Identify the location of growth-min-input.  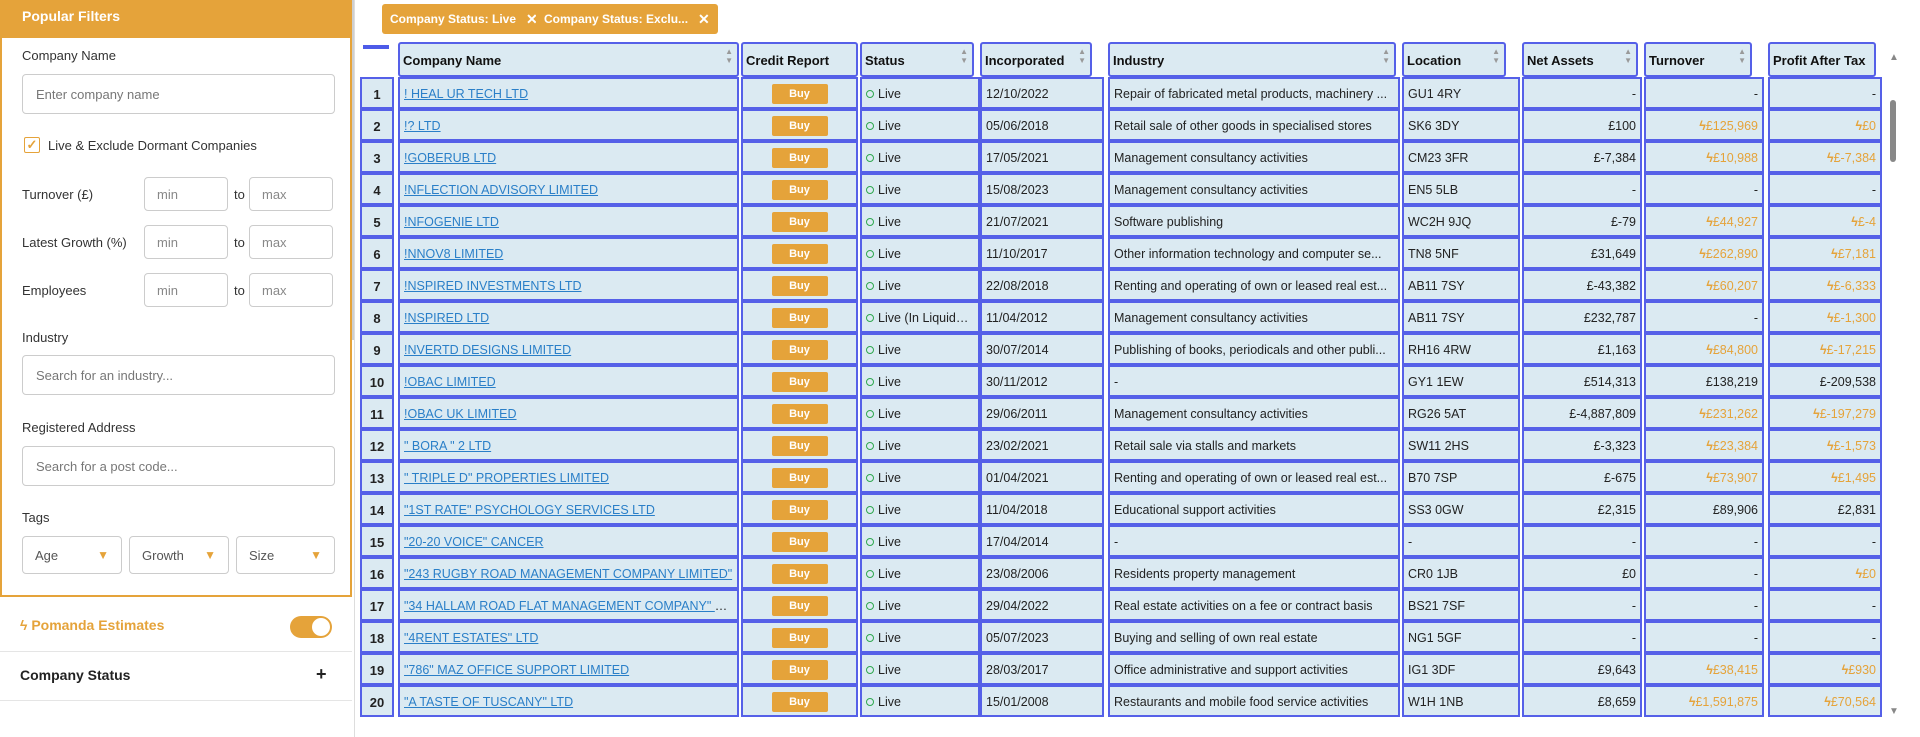
(186, 242).